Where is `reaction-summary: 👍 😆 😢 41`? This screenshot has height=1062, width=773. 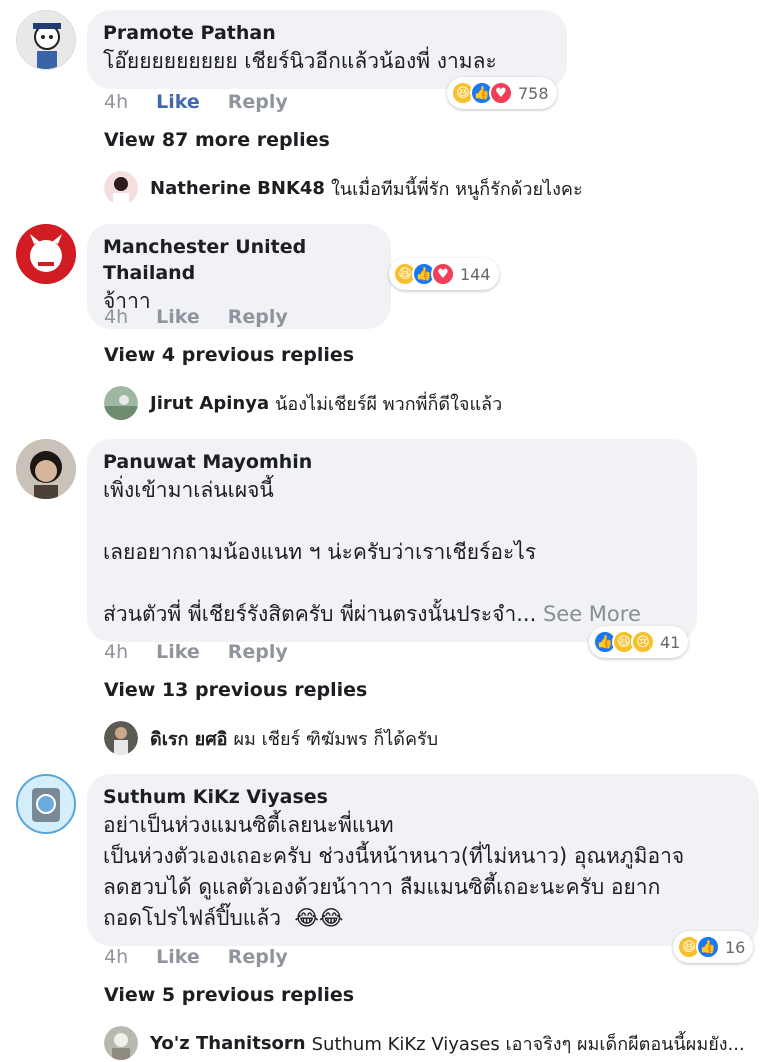
reaction-summary: 👍 😆 😢 41 is located at coordinates (639, 642).